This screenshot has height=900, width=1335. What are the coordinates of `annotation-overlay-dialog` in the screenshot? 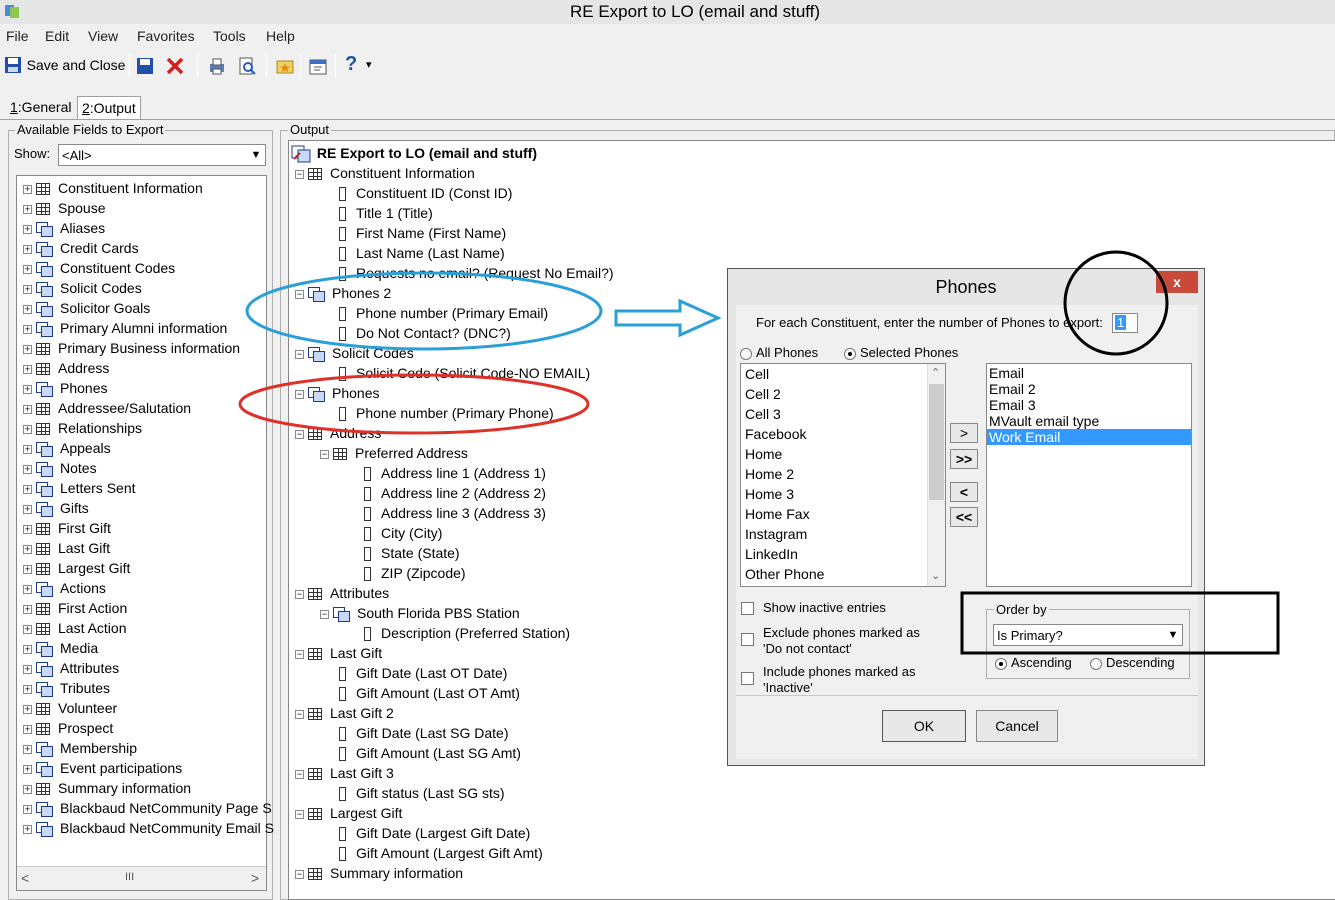 It's located at (1120, 452).